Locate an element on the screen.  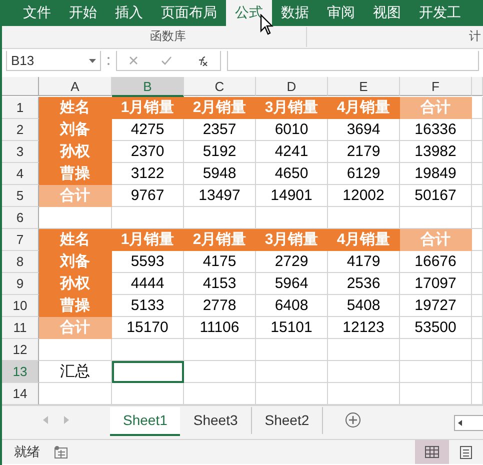
row-header: 2 is located at coordinates (20, 130).